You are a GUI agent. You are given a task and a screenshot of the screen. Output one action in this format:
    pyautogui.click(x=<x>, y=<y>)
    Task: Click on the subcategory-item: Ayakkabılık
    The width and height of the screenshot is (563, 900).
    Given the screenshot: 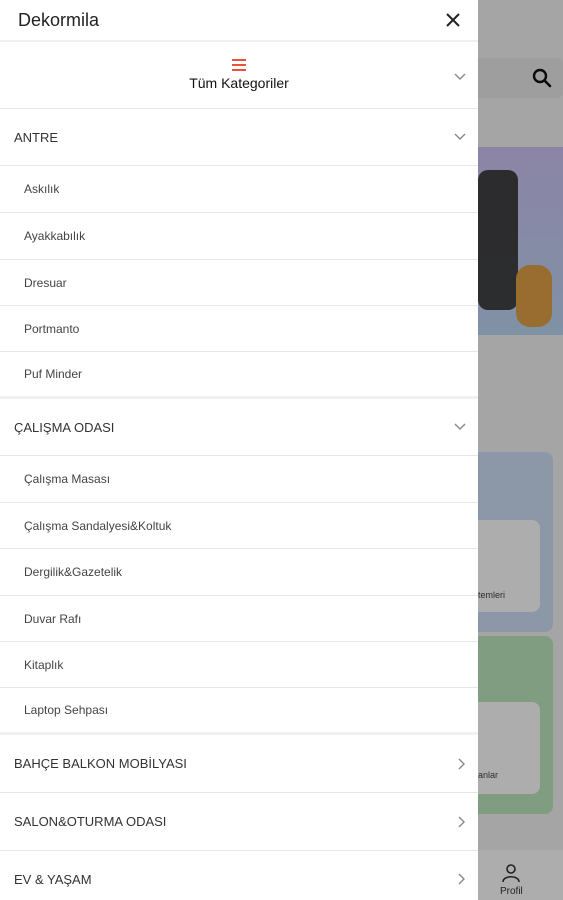 What is the action you would take?
    pyautogui.click(x=239, y=236)
    